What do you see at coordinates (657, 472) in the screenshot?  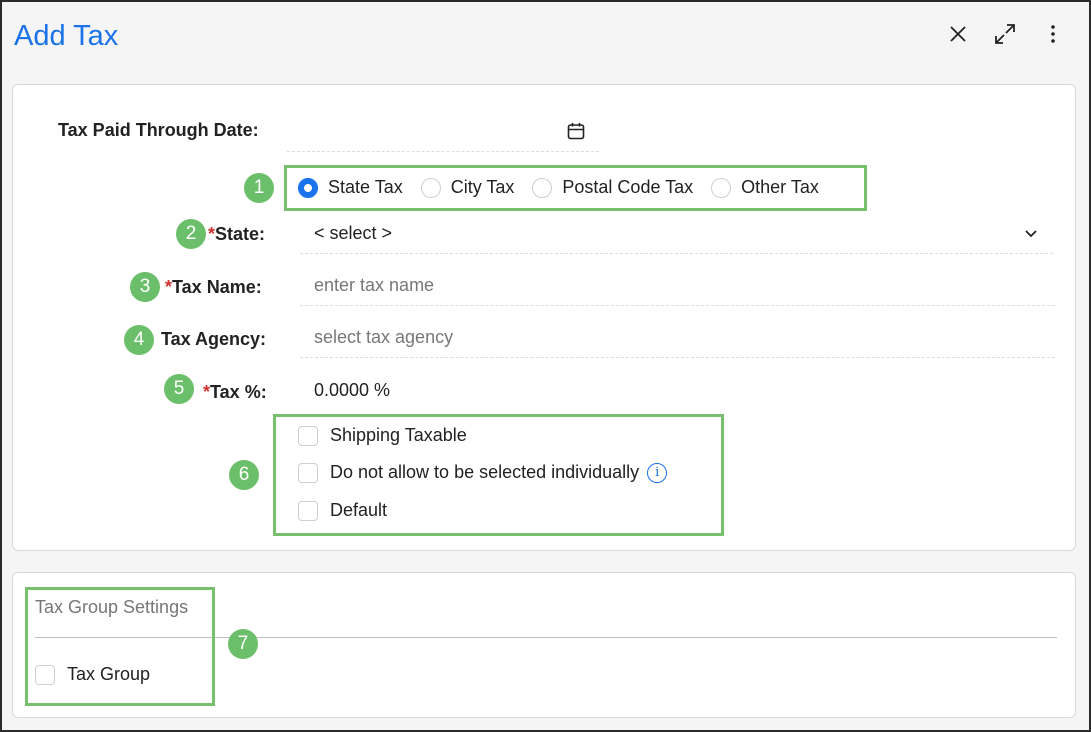 I see `info-icon: i` at bounding box center [657, 472].